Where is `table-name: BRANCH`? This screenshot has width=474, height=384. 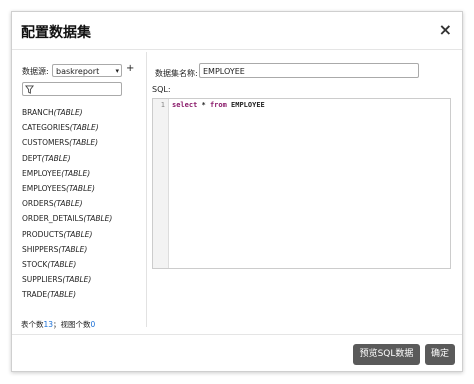
table-name: BRANCH is located at coordinates (38, 112).